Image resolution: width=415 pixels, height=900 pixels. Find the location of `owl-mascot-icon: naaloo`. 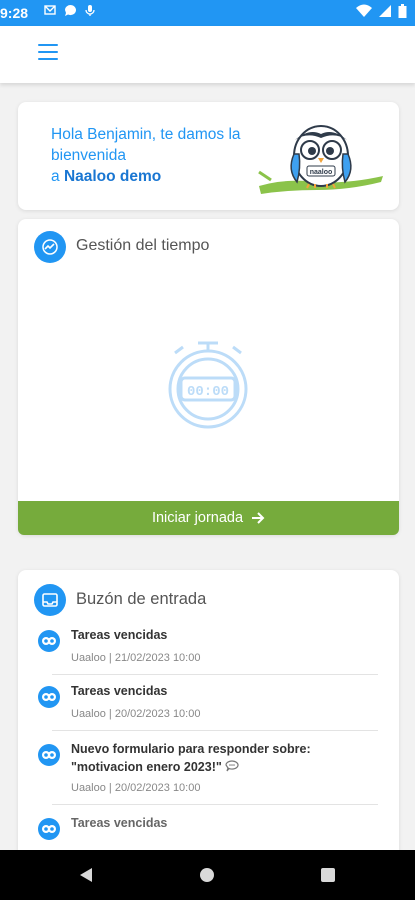

owl-mascot-icon: naaloo is located at coordinates (320, 159).